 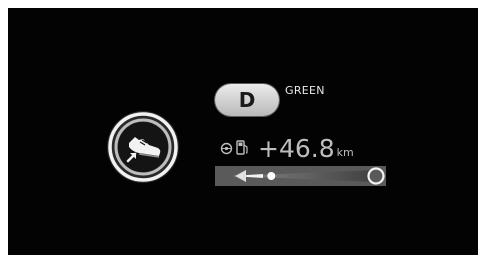 I want to click on range-gain-row: +46.8 km, so click(x=287, y=147).